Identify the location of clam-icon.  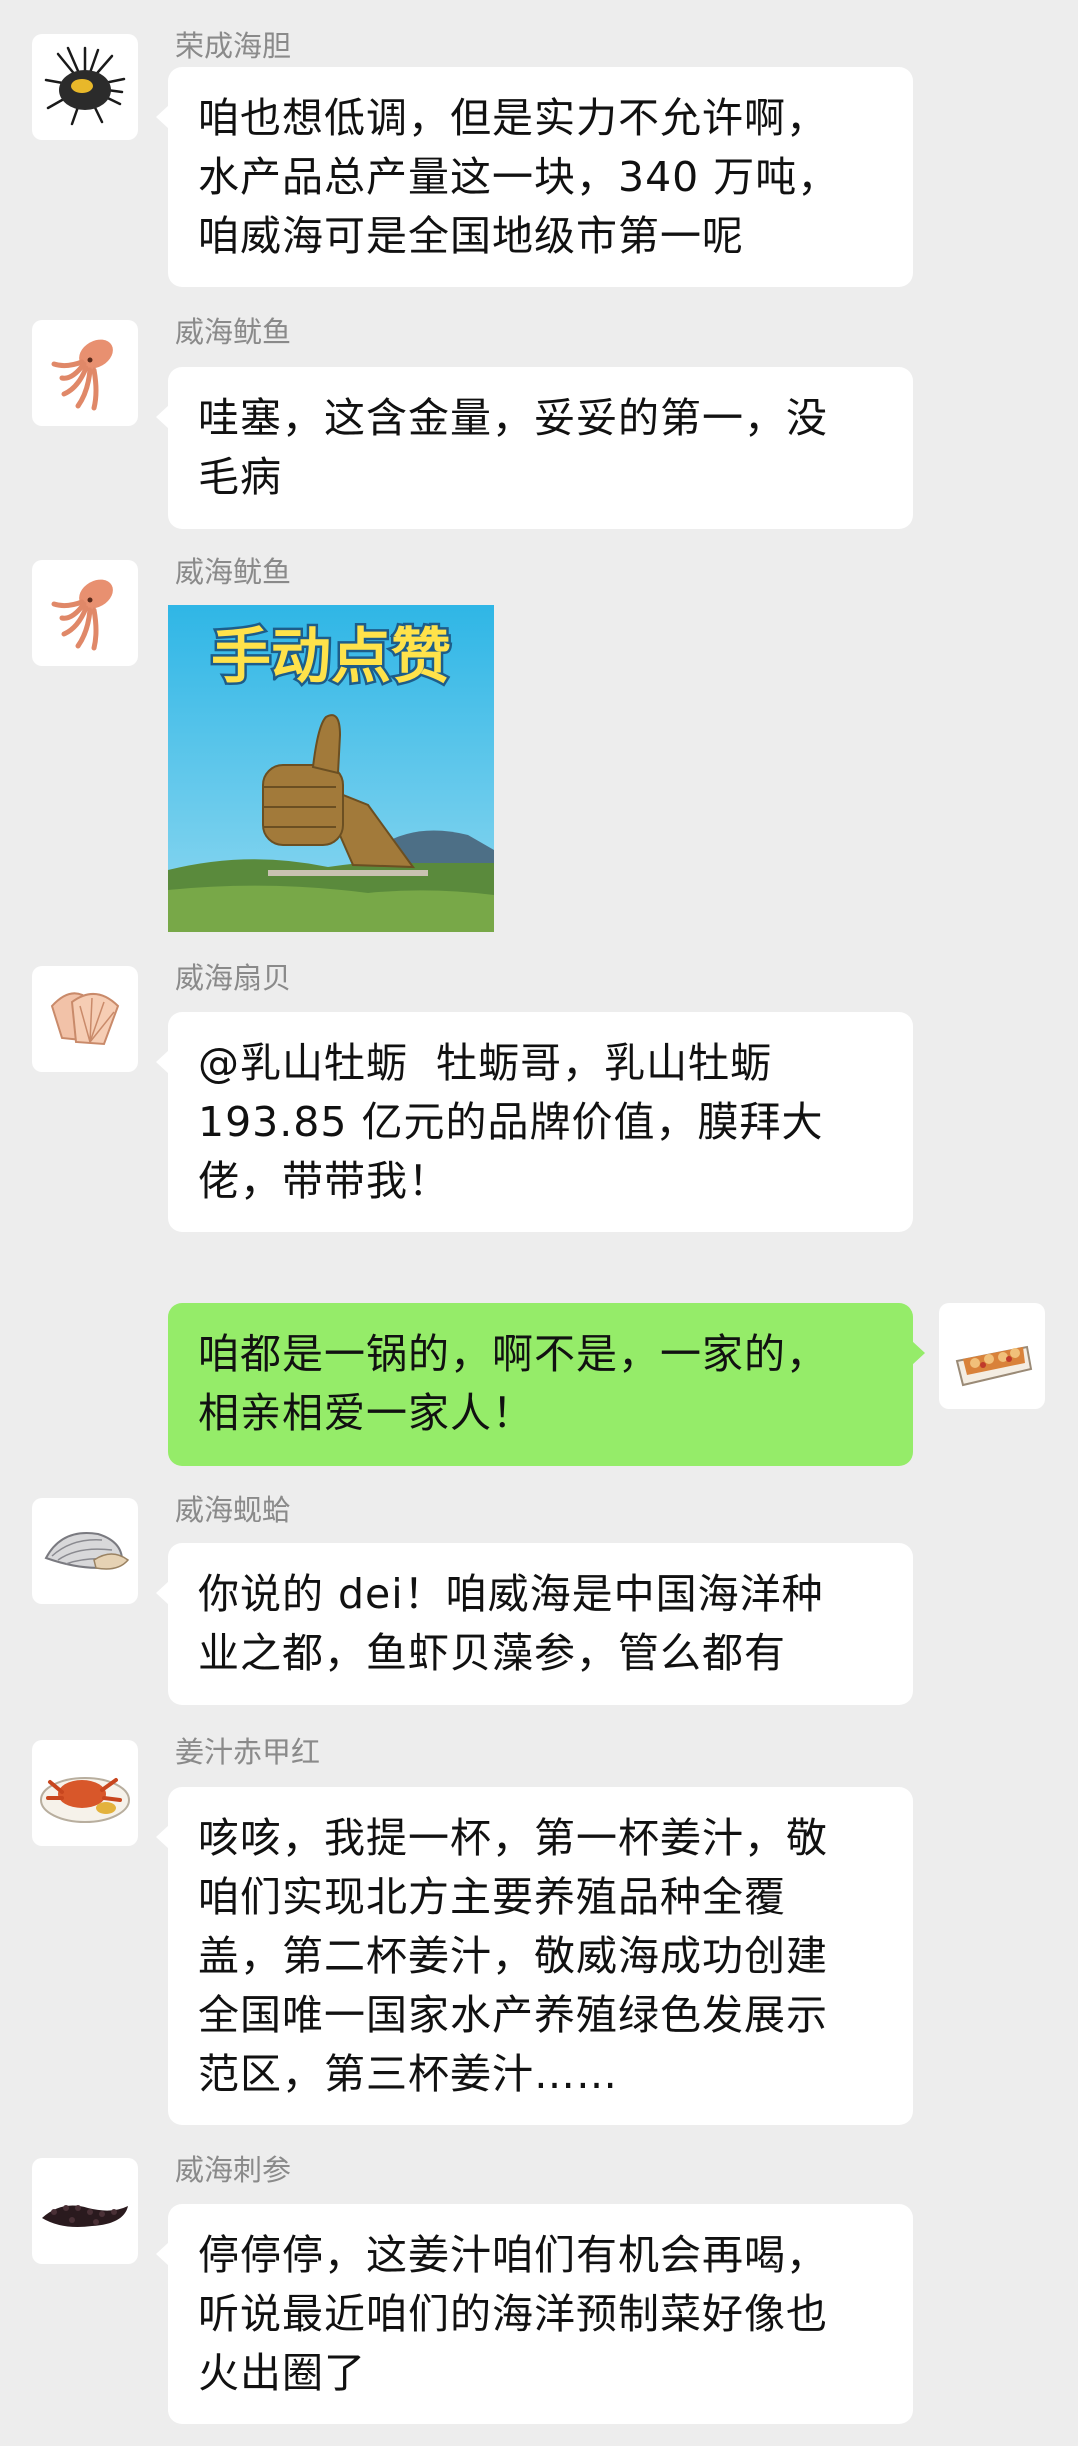
(87, 1551).